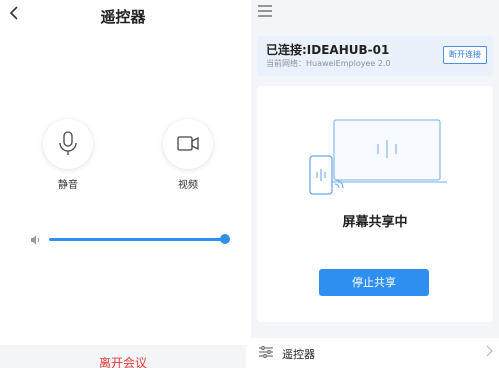  What do you see at coordinates (137, 239) in the screenshot?
I see `volume-slider-track` at bounding box center [137, 239].